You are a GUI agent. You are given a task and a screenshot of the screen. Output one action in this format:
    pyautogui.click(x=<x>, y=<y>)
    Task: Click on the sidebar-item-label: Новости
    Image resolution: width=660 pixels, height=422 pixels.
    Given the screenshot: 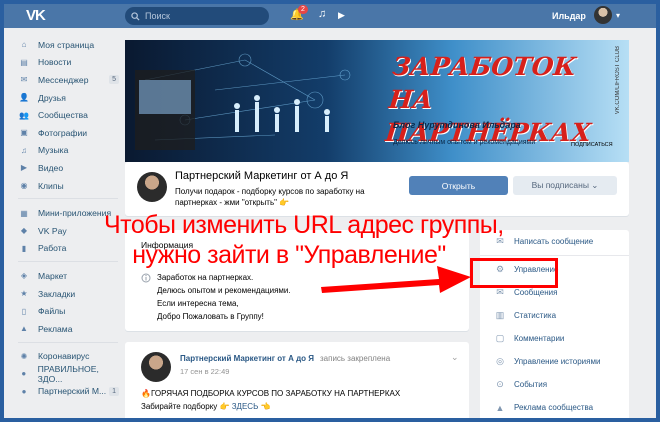 What is the action you would take?
    pyautogui.click(x=55, y=62)
    